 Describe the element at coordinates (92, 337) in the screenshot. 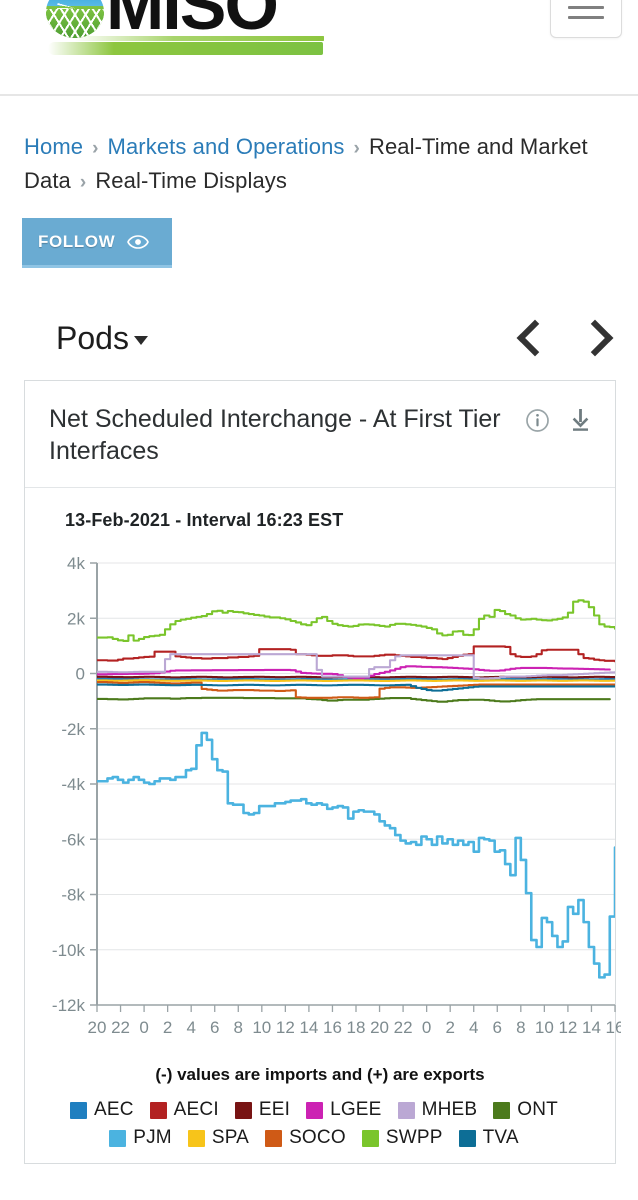

I see `pods-label: Pods` at that location.